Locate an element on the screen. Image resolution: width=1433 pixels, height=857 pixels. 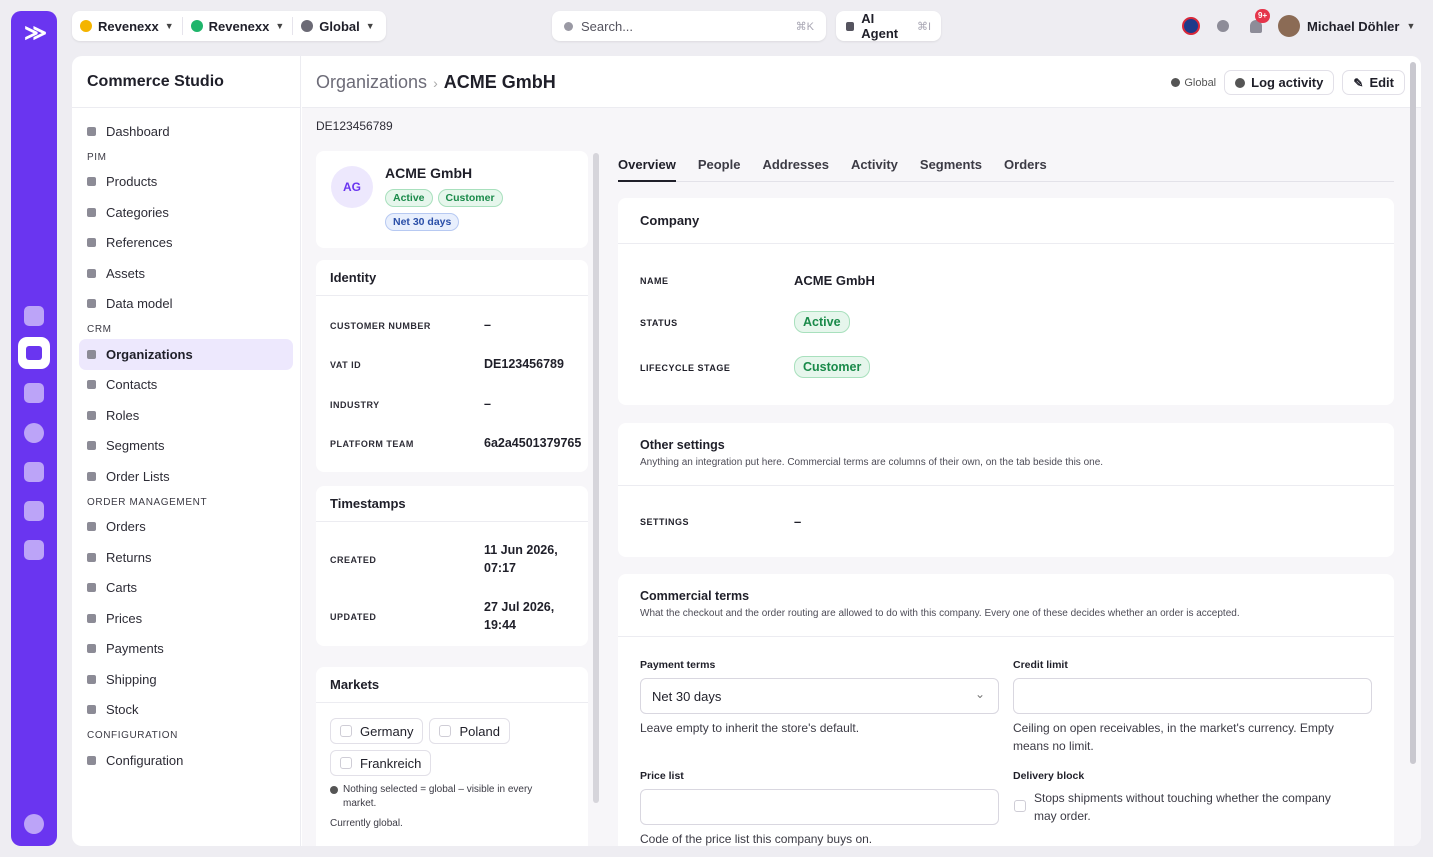
sidebar-item-assets: Assets is located at coordinates (186, 273).